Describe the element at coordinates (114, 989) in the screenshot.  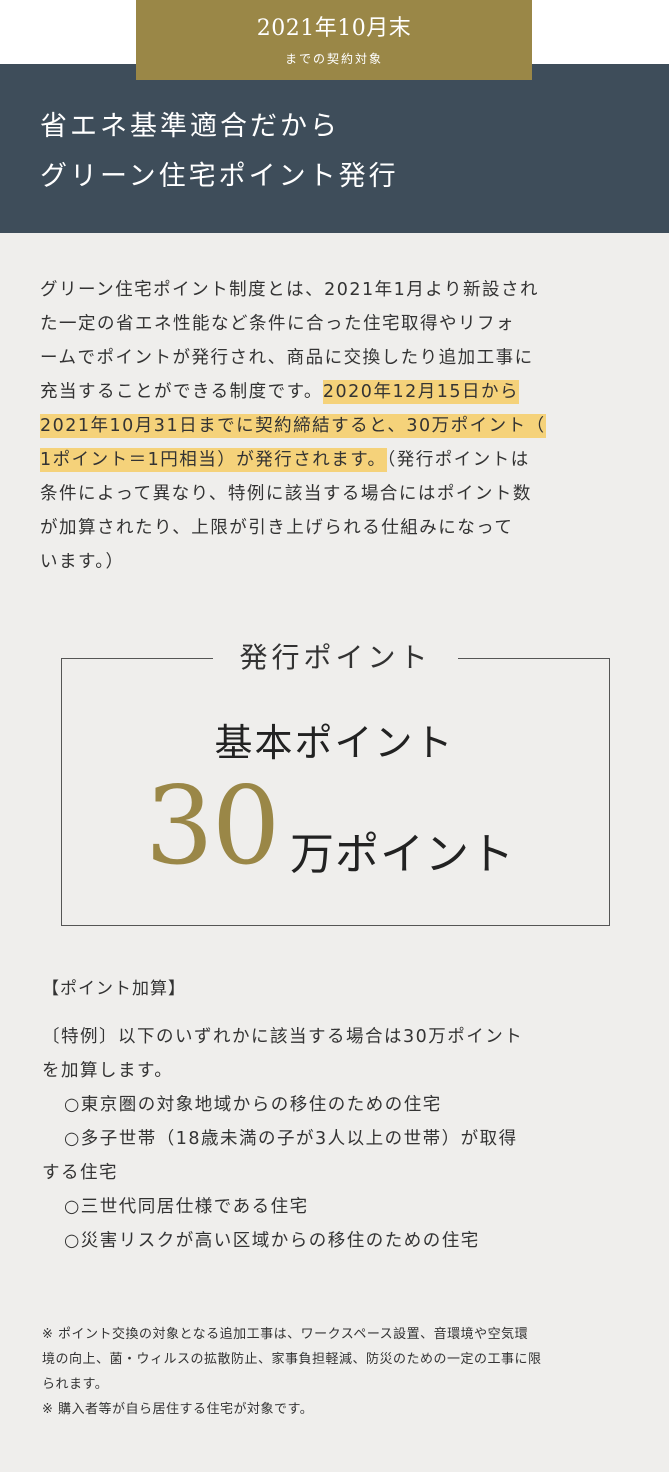
I see `bonus-heading: 【ポイント加算】` at that location.